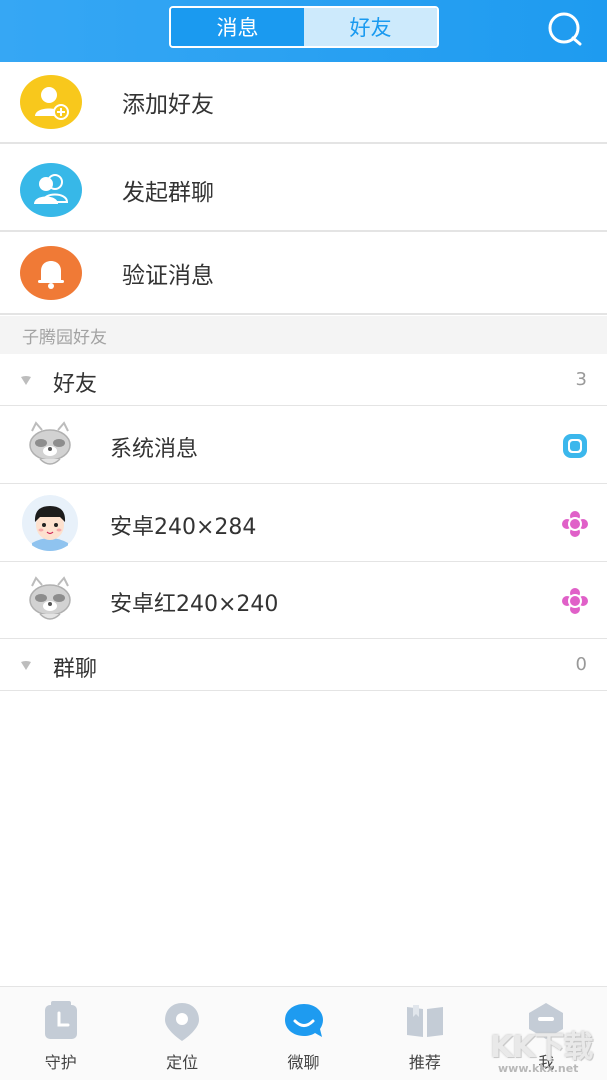 Image resolution: width=607 pixels, height=1080 pixels. I want to click on tab-label: 微聊, so click(303, 1062).